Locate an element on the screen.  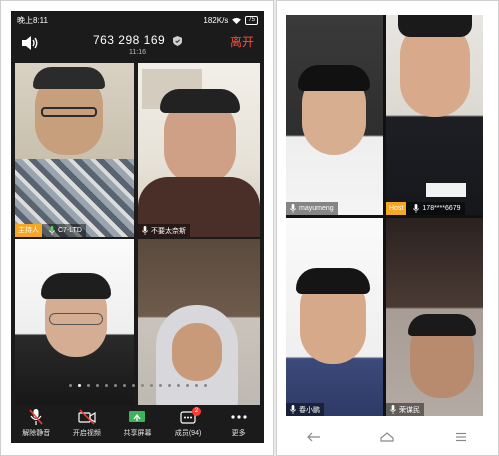
tile-name-label: 春小鹏 is located at coordinates (305, 409).